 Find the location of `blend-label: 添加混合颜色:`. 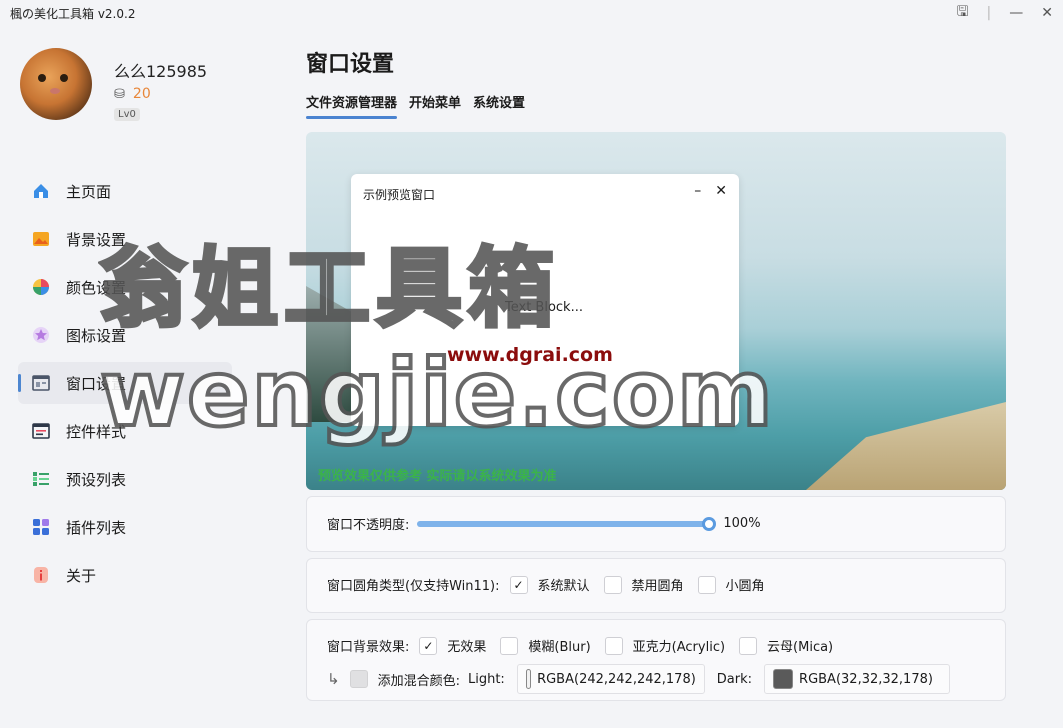

blend-label: 添加混合颜色: is located at coordinates (418, 681).